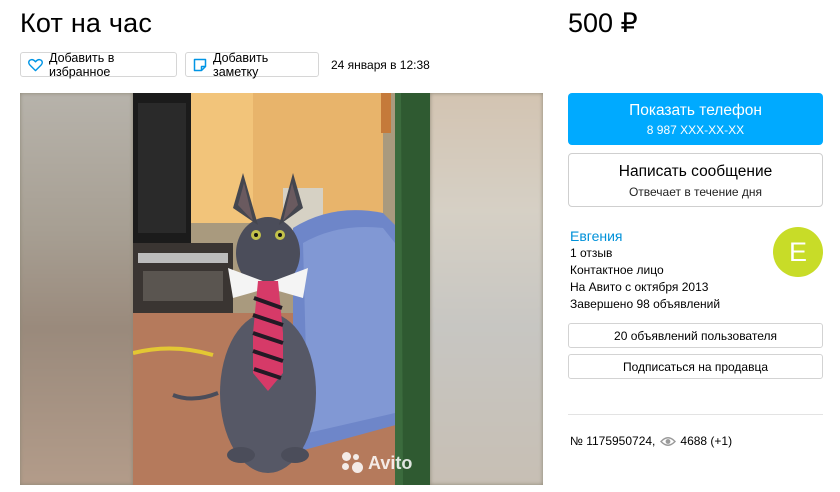  I want to click on gallery-blur-left, so click(76, 289).